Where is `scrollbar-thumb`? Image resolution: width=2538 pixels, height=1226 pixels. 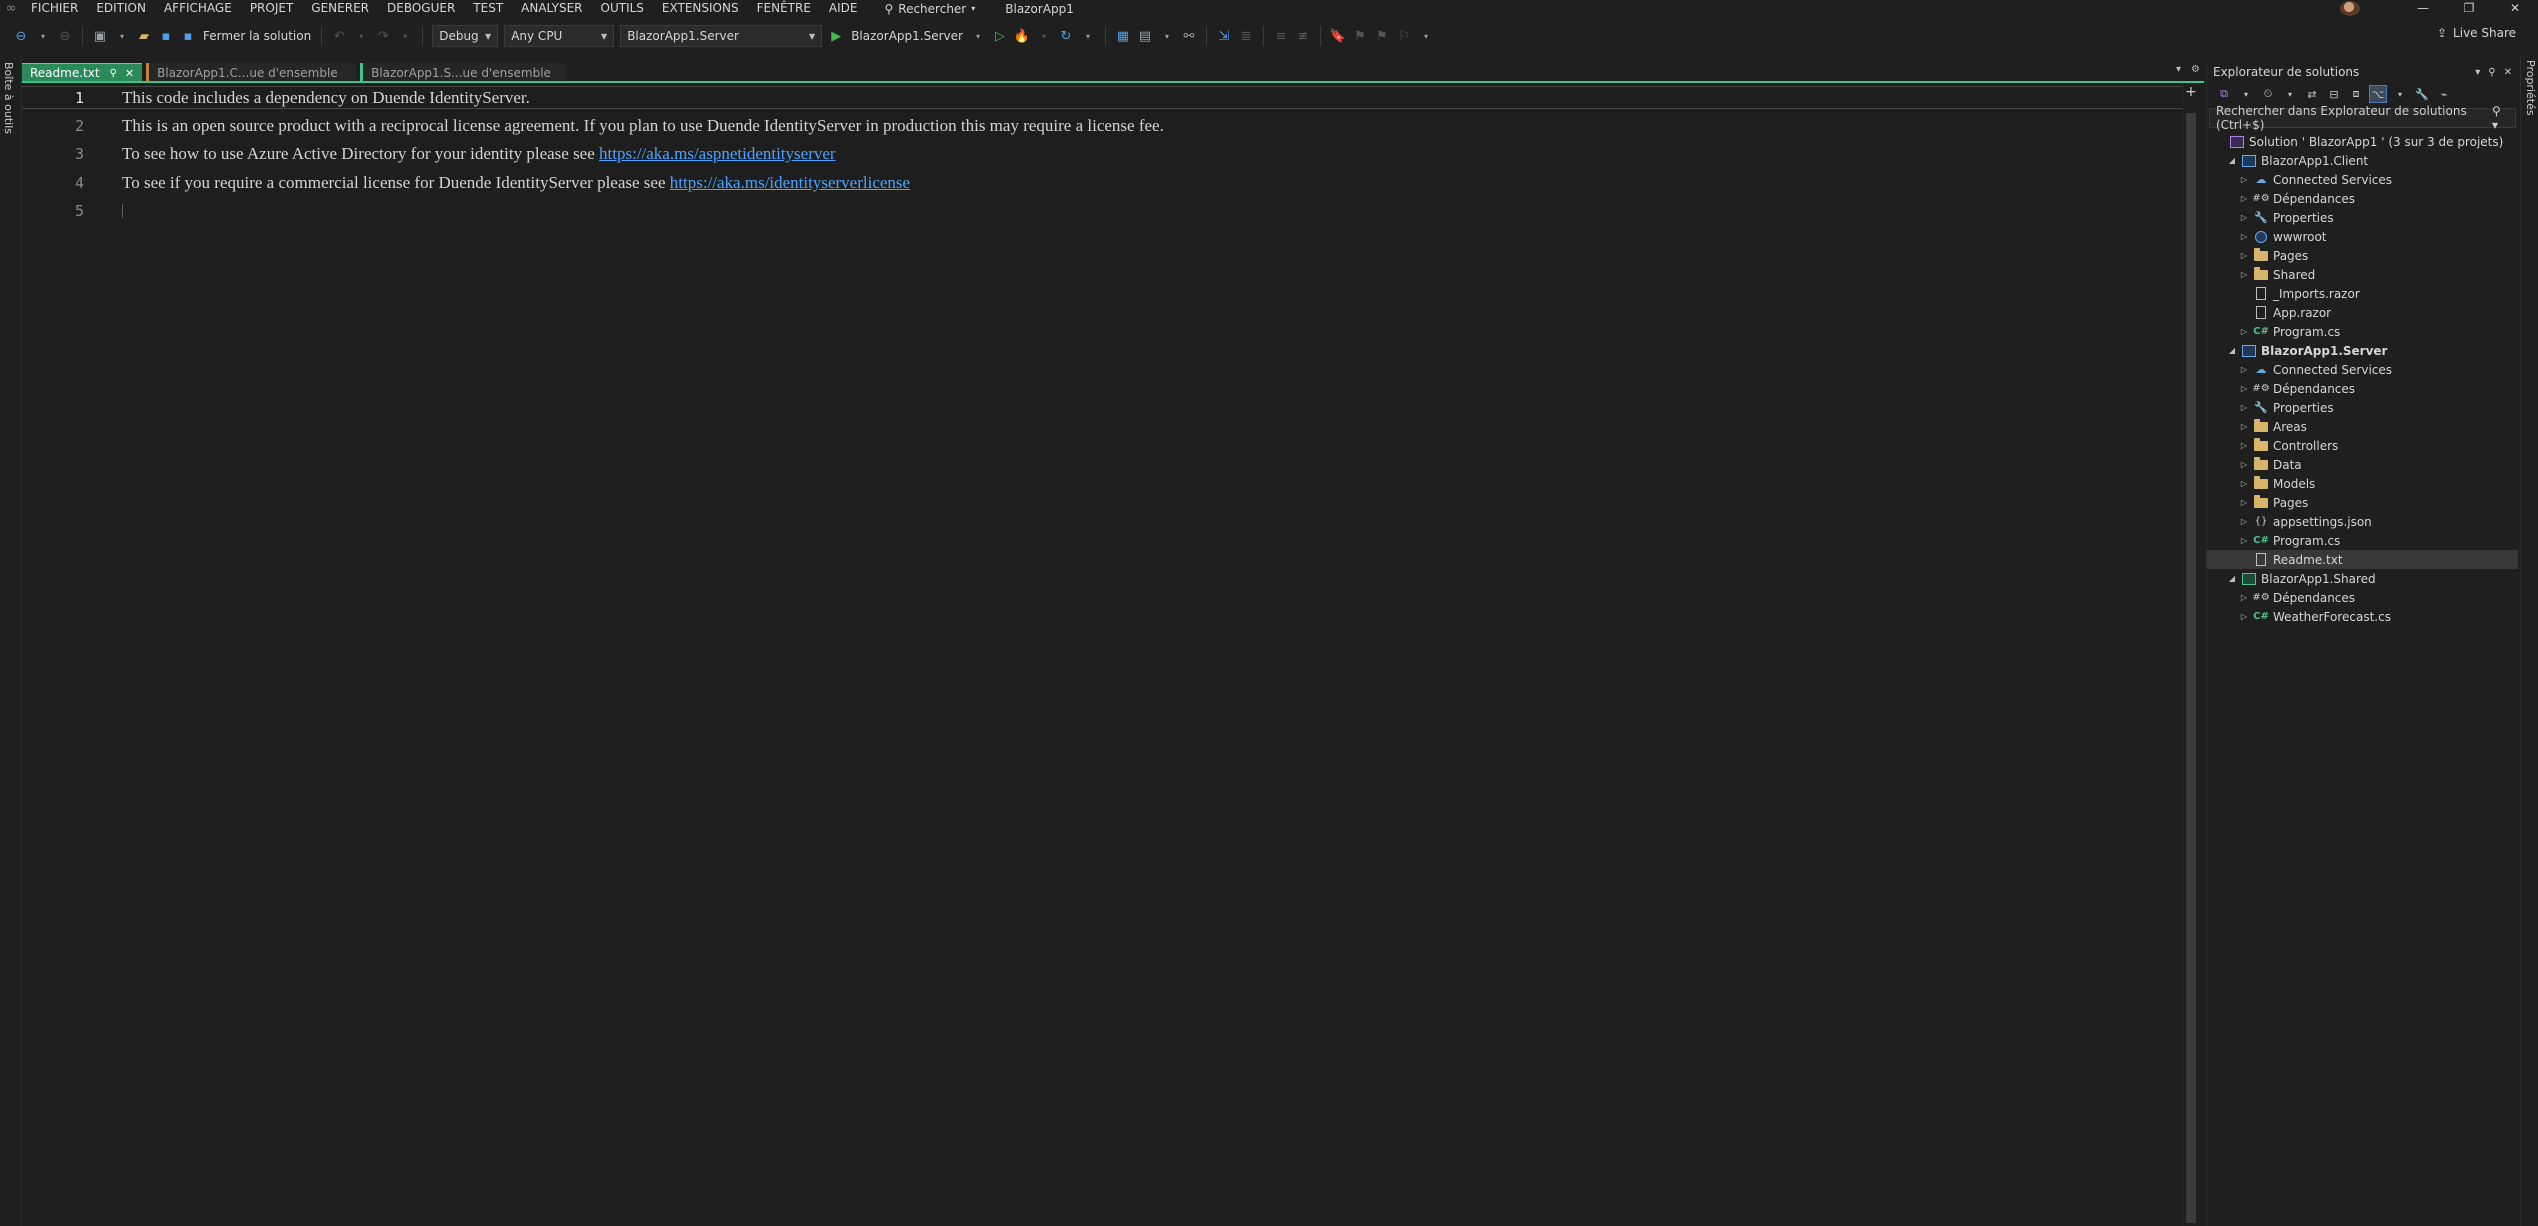
scrollbar-thumb is located at coordinates (2191, 668).